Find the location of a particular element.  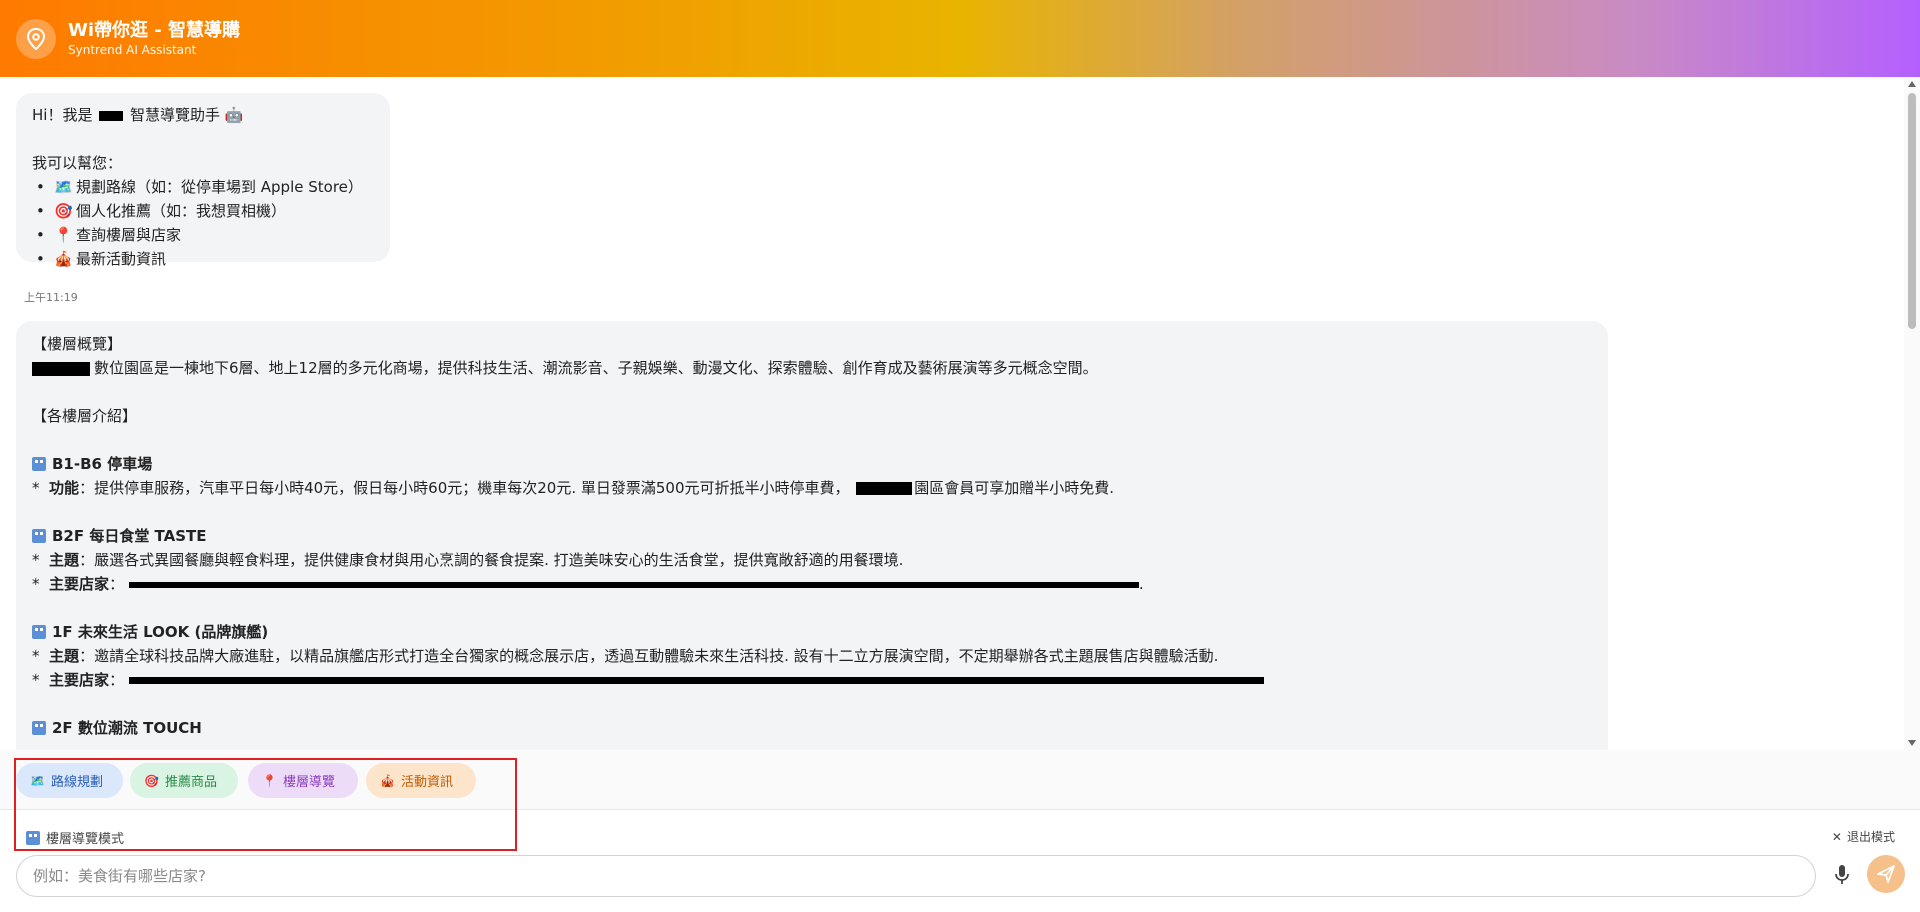

floor-title: B2F 每日食堂 TASTE is located at coordinates (812, 536).